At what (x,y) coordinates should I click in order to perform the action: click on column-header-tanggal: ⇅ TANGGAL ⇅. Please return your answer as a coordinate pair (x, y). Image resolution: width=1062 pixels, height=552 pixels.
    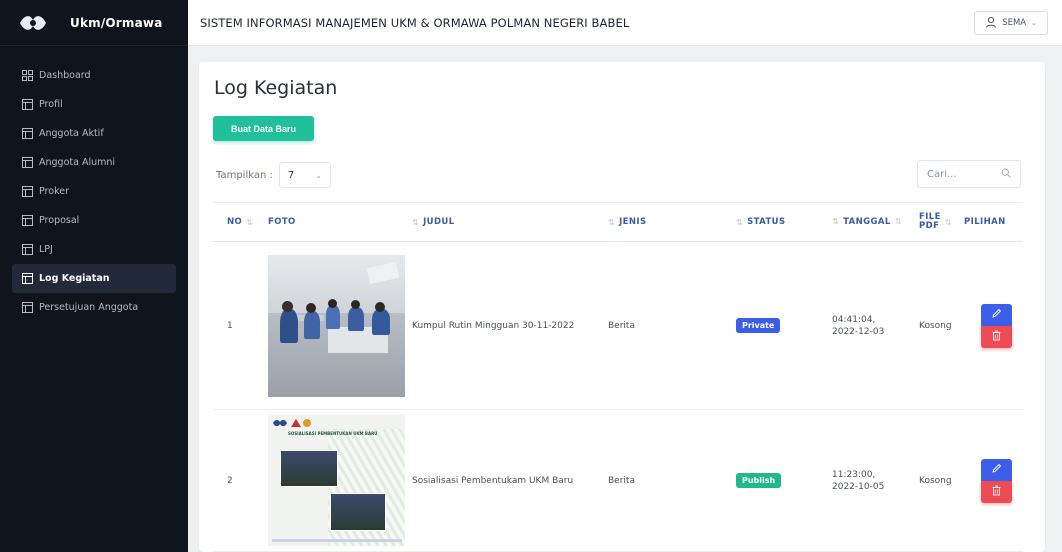
    Looking at the image, I should click on (875, 222).